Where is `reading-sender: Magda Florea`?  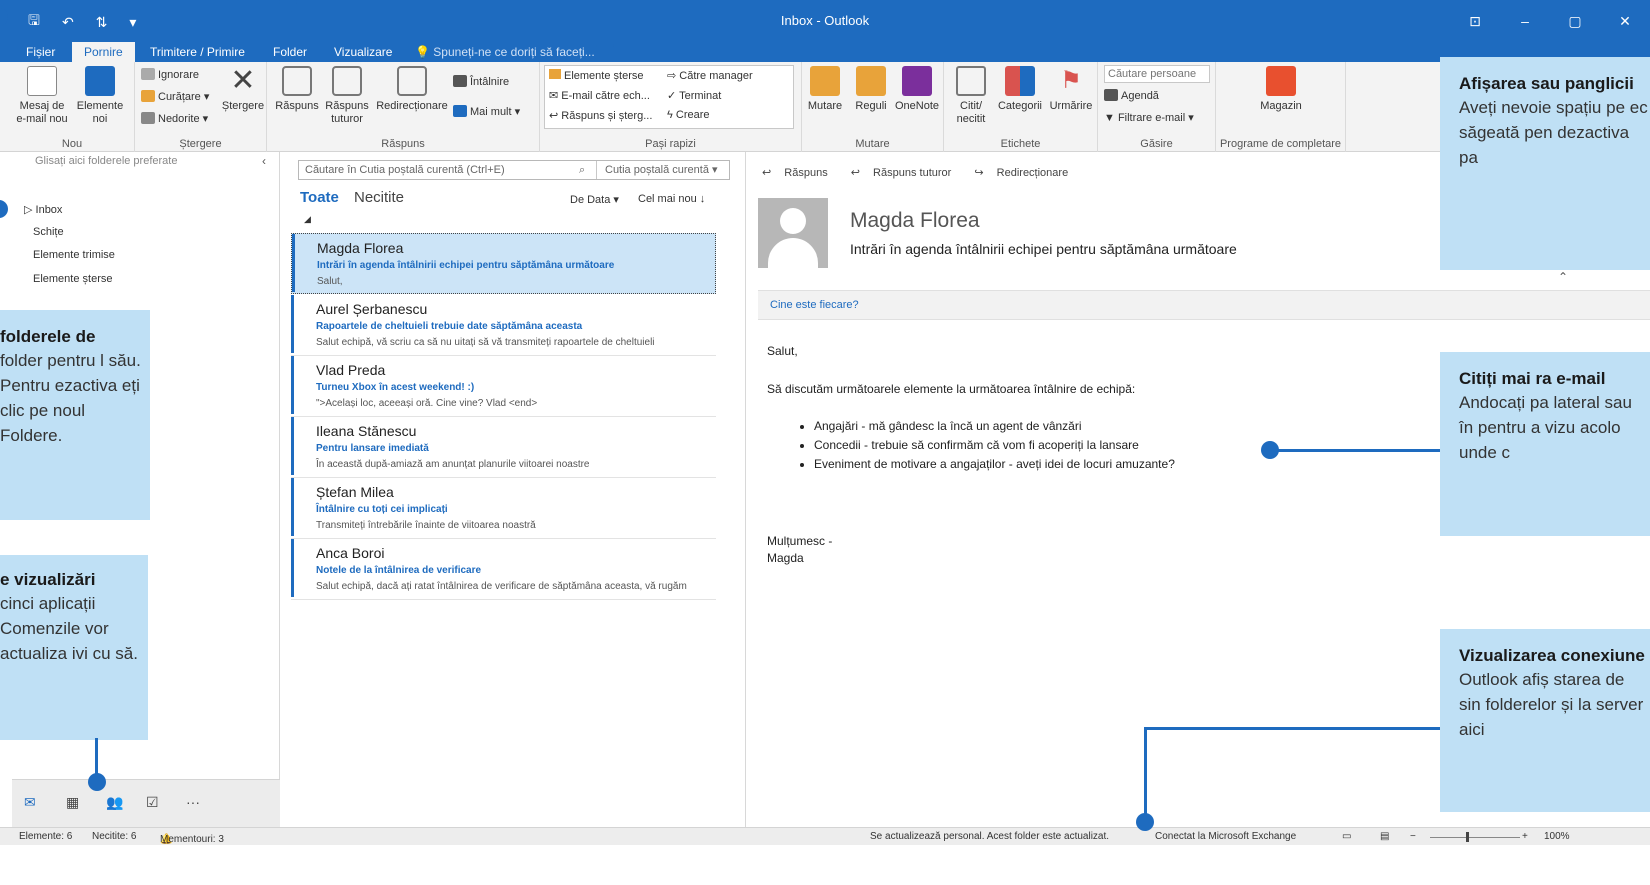
reading-sender: Magda Florea is located at coordinates (915, 221).